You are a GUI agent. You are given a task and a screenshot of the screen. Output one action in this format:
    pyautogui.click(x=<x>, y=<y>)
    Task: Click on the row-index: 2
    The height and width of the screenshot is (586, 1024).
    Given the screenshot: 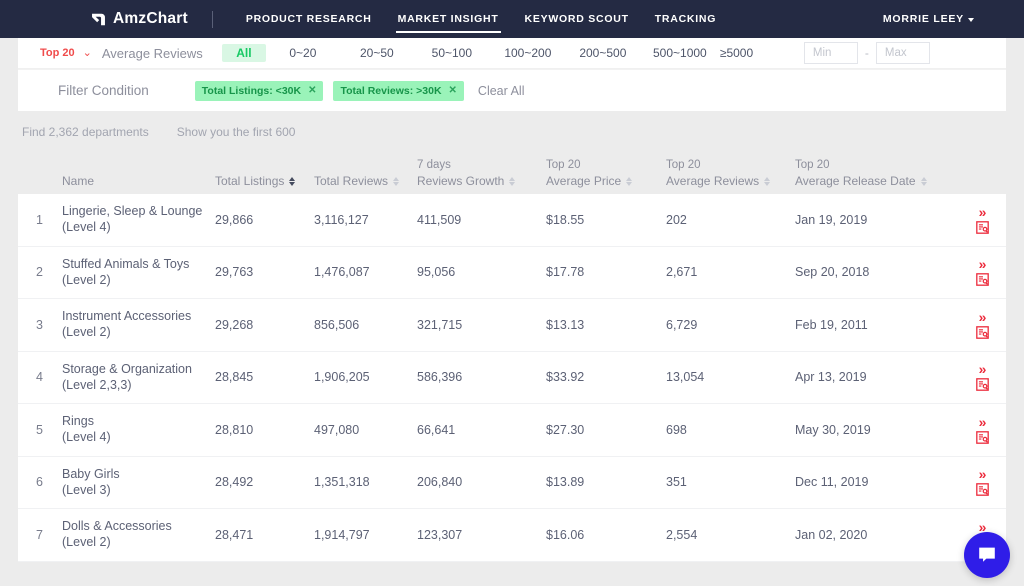 What is the action you would take?
    pyautogui.click(x=39, y=272)
    